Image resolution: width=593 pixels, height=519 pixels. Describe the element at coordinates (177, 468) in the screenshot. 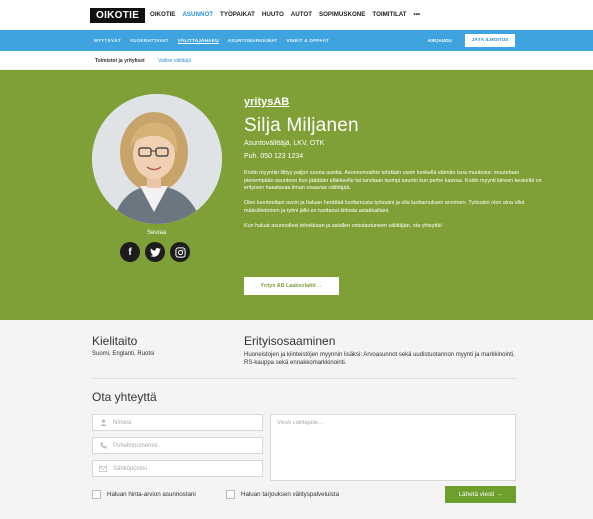

I see `email-field: Sähköpostisi` at that location.